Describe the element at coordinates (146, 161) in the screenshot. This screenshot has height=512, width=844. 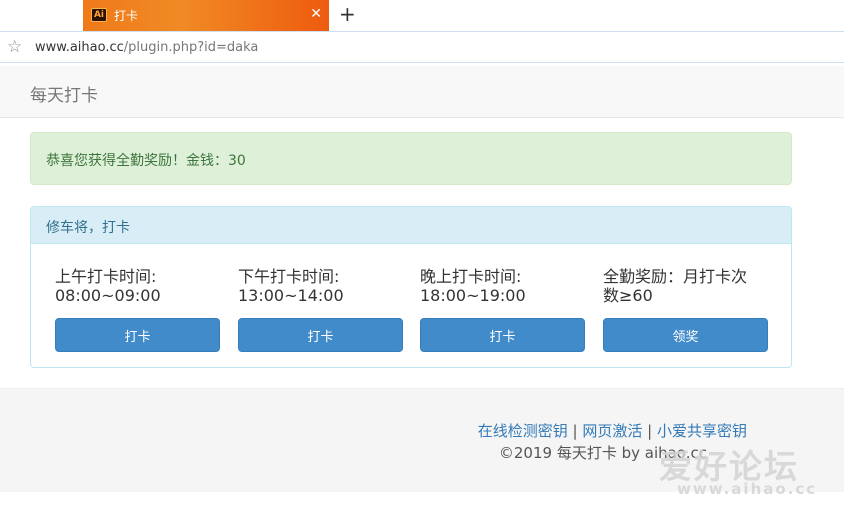
I see `alert-text: 恭喜您获得全勤奖励！金钱：30` at that location.